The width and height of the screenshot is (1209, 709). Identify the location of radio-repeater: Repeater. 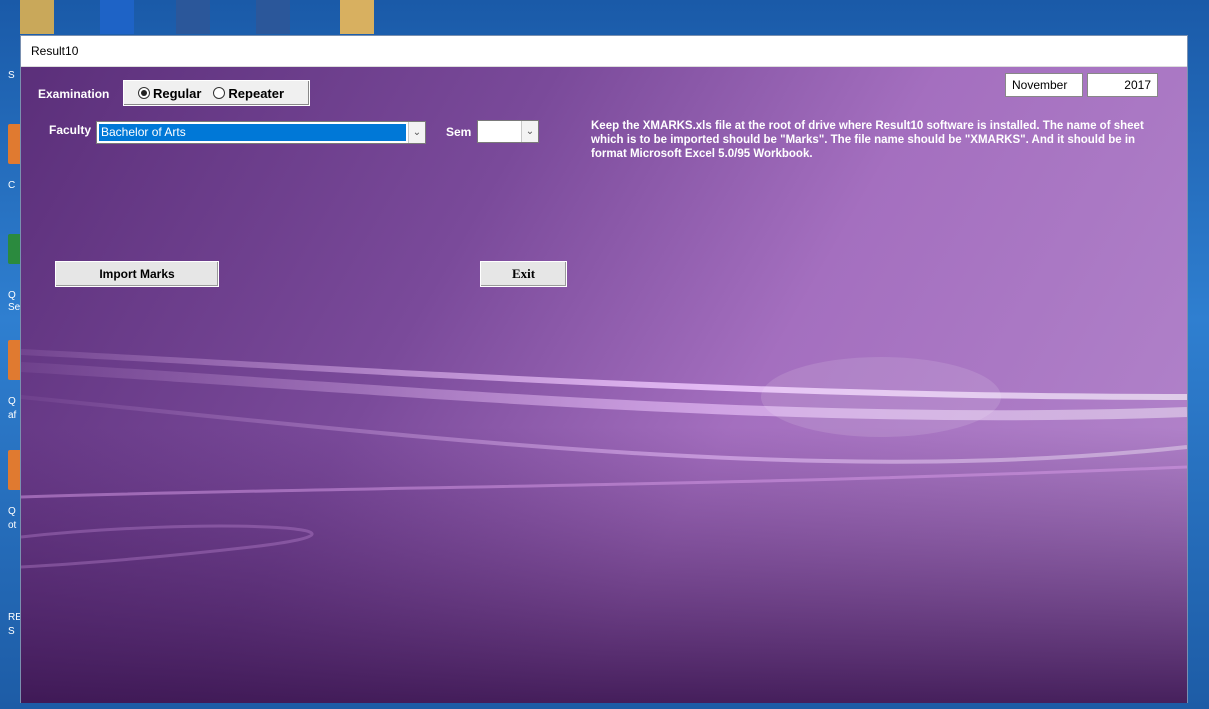
(248, 93).